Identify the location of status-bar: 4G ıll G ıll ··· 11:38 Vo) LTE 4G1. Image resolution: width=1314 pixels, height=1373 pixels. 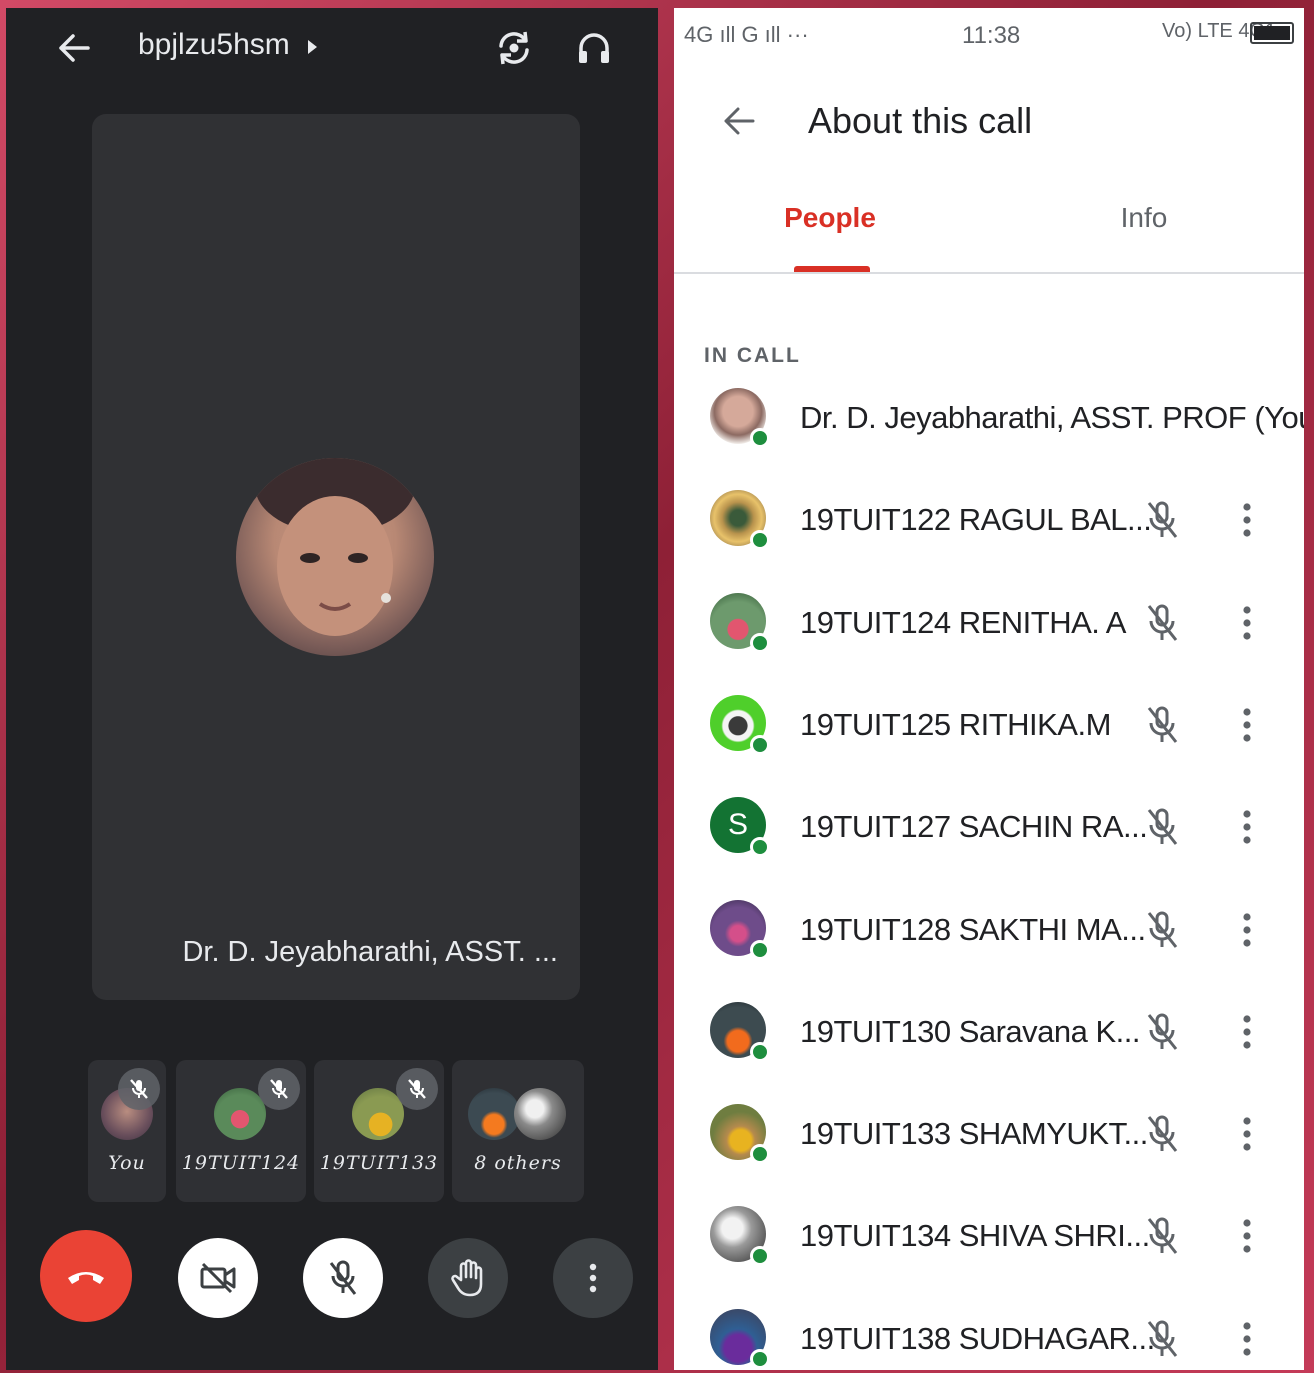
(989, 38).